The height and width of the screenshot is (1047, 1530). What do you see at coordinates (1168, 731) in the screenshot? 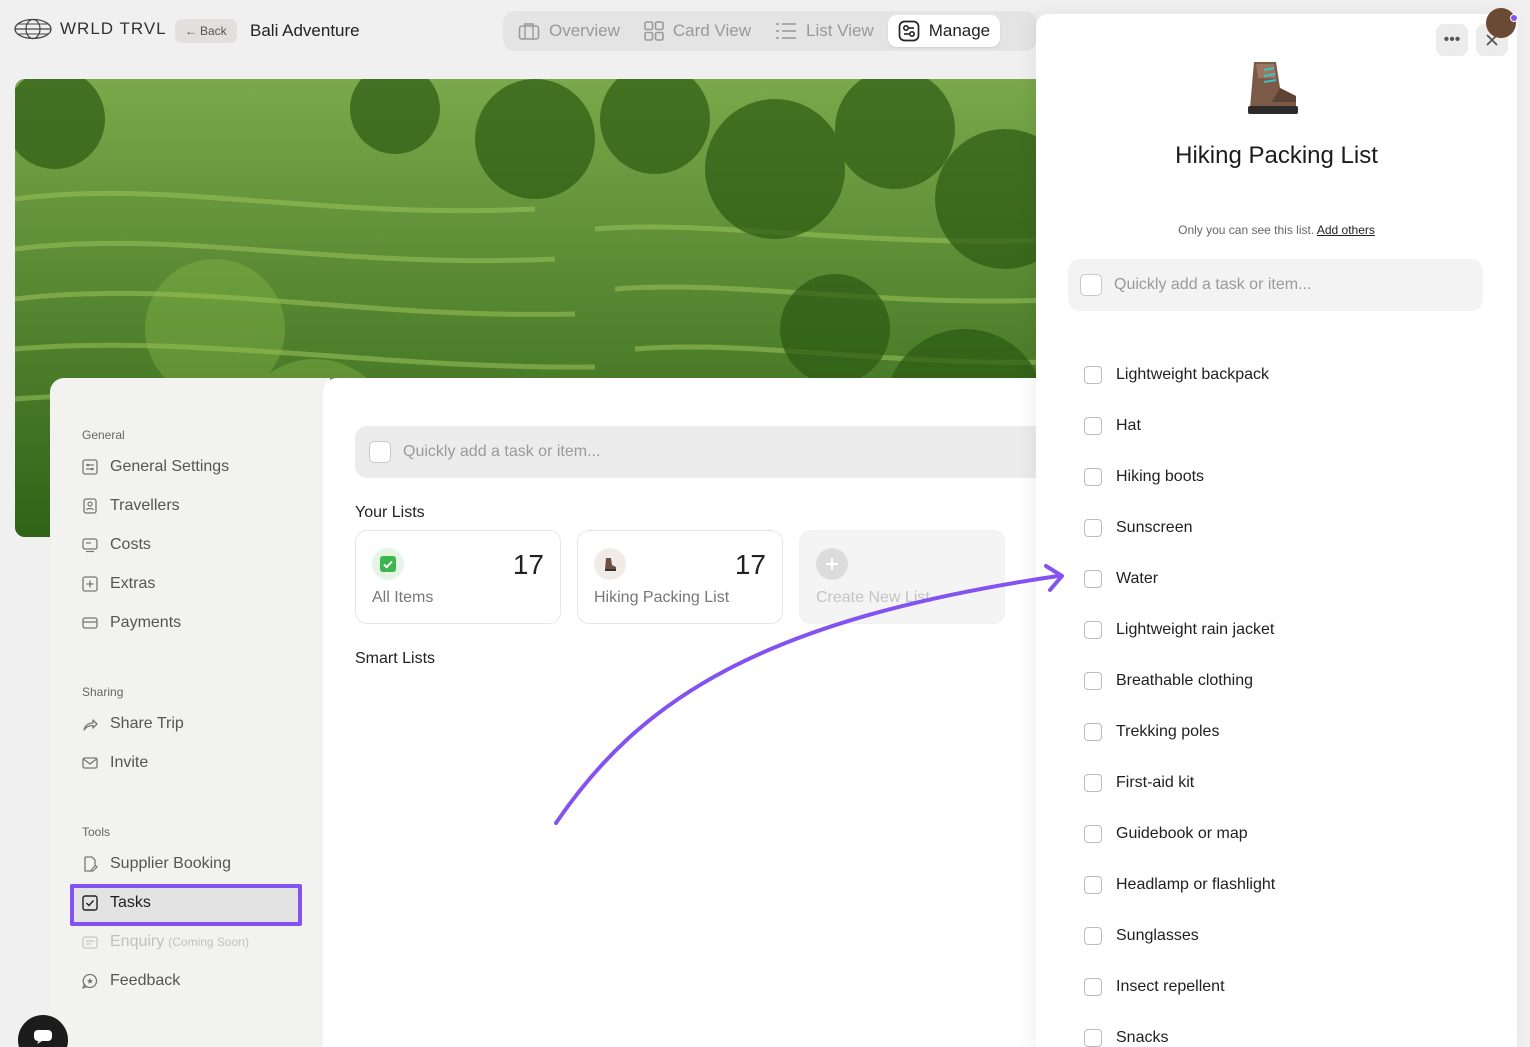
I see `task-label: Trekking poles` at bounding box center [1168, 731].